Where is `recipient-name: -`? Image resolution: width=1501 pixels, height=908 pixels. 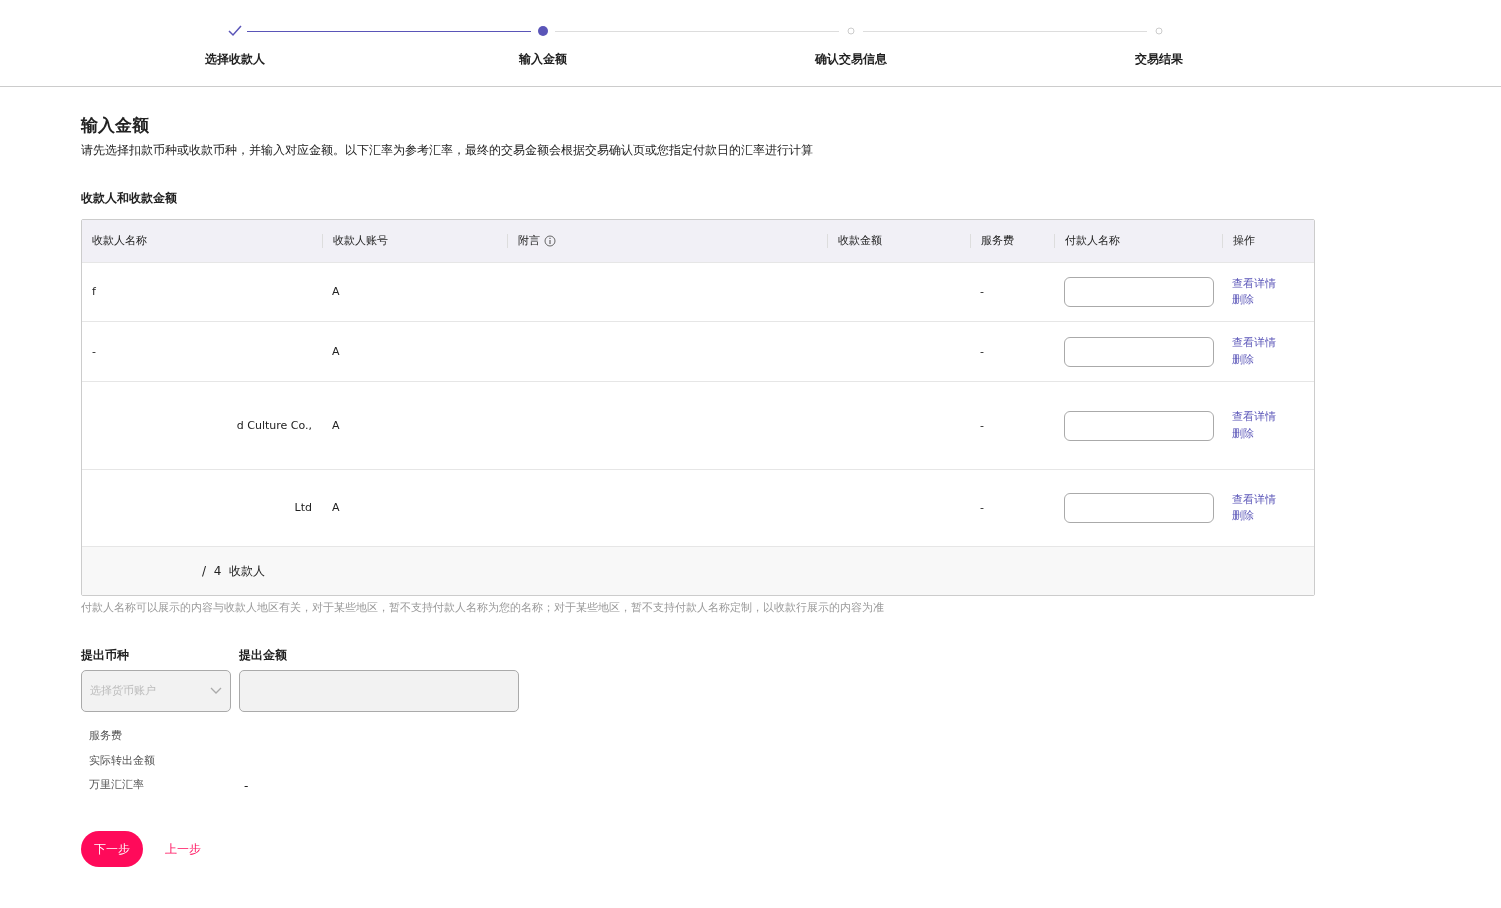
recipient-name: - is located at coordinates (94, 351).